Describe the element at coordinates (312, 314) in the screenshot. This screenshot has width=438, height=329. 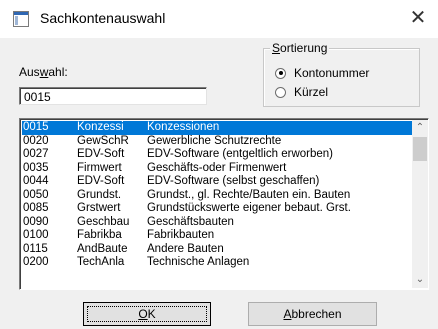
I see `cancel-button: Abbrechen` at that location.